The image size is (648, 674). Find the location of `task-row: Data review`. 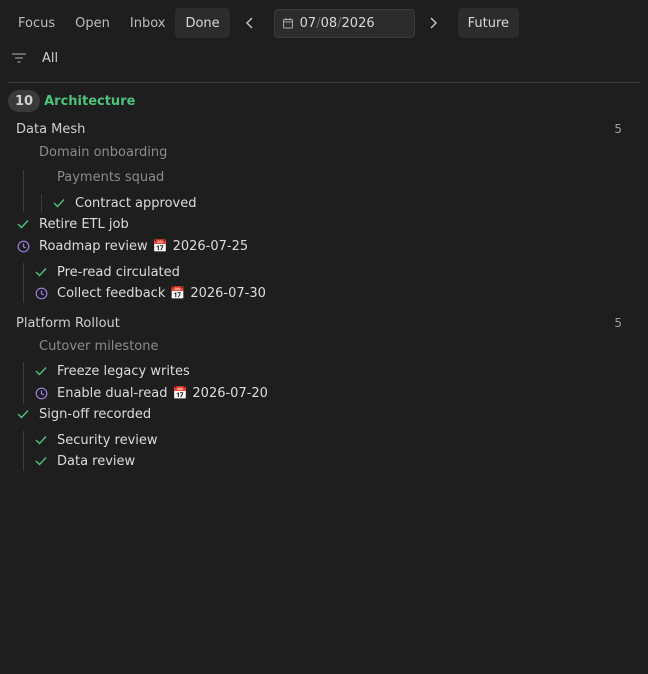

task-row: Data review is located at coordinates (84, 461).